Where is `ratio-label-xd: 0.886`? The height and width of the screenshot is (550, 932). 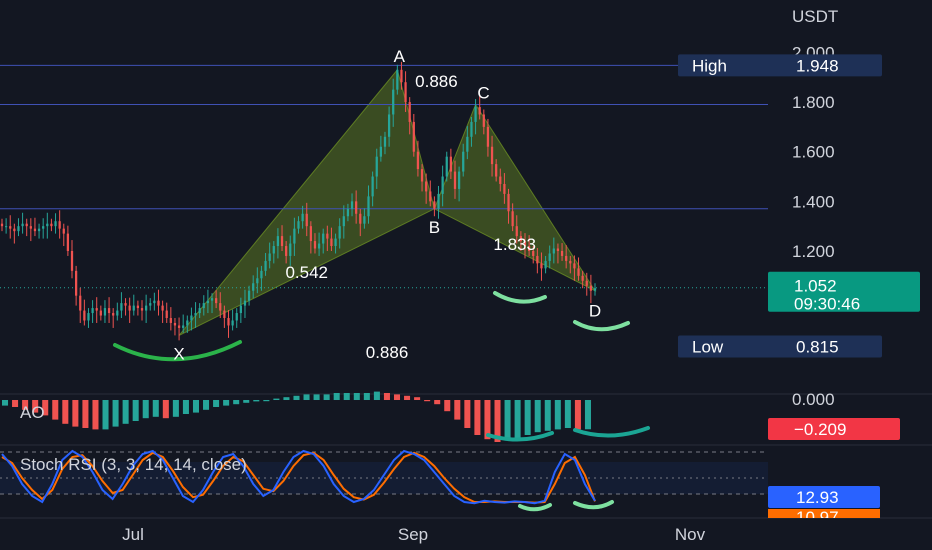
ratio-label-xd: 0.886 is located at coordinates (387, 352).